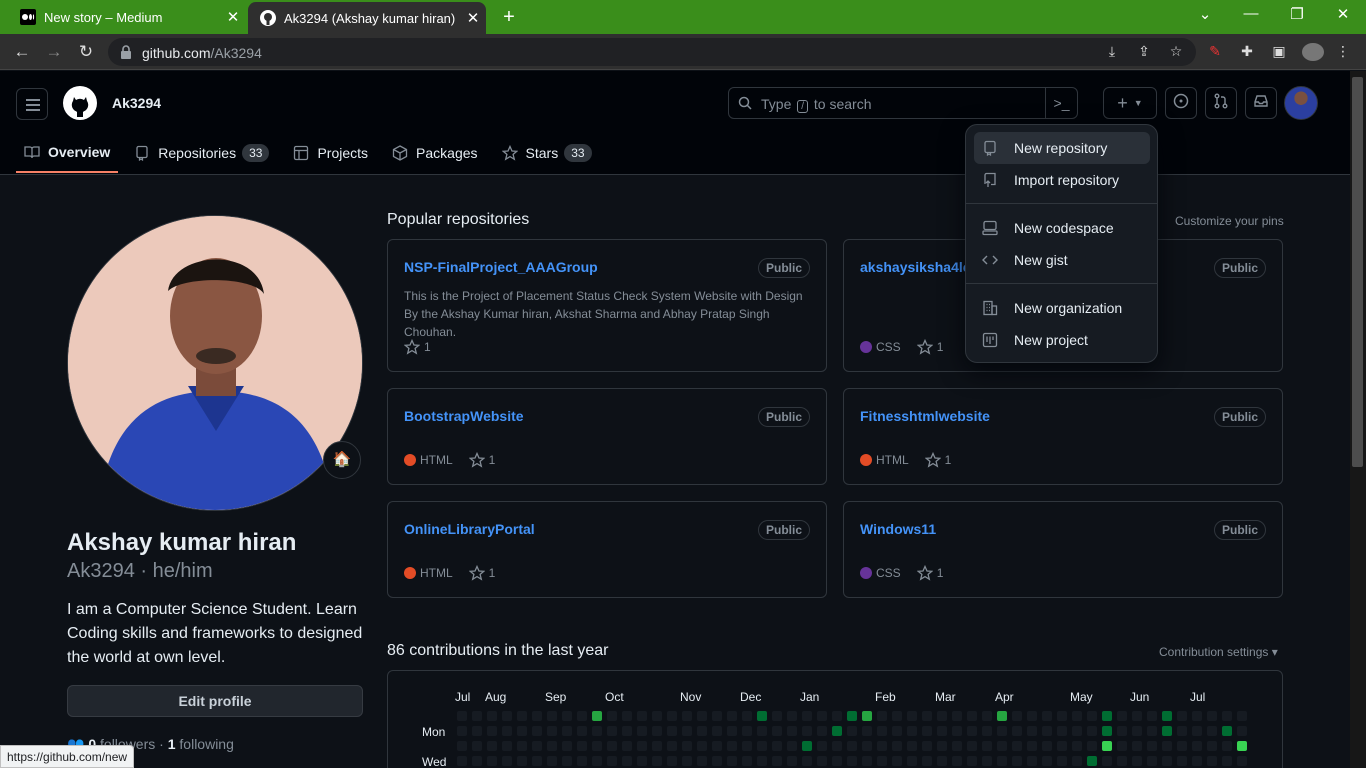 The width and height of the screenshot is (1366, 768). What do you see at coordinates (1313, 52) in the screenshot?
I see `profile-avatar-icon` at bounding box center [1313, 52].